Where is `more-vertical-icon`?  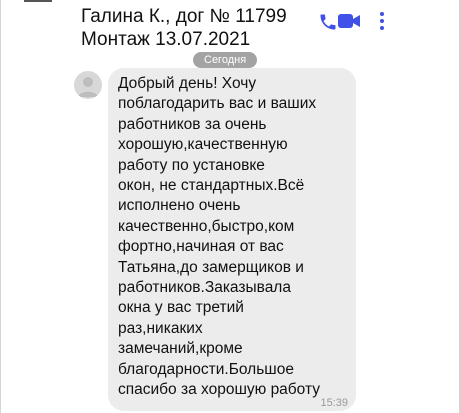
more-vertical-icon is located at coordinates (382, 21).